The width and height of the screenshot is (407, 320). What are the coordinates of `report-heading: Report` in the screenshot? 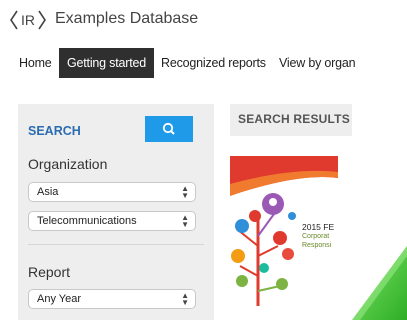 It's located at (49, 272).